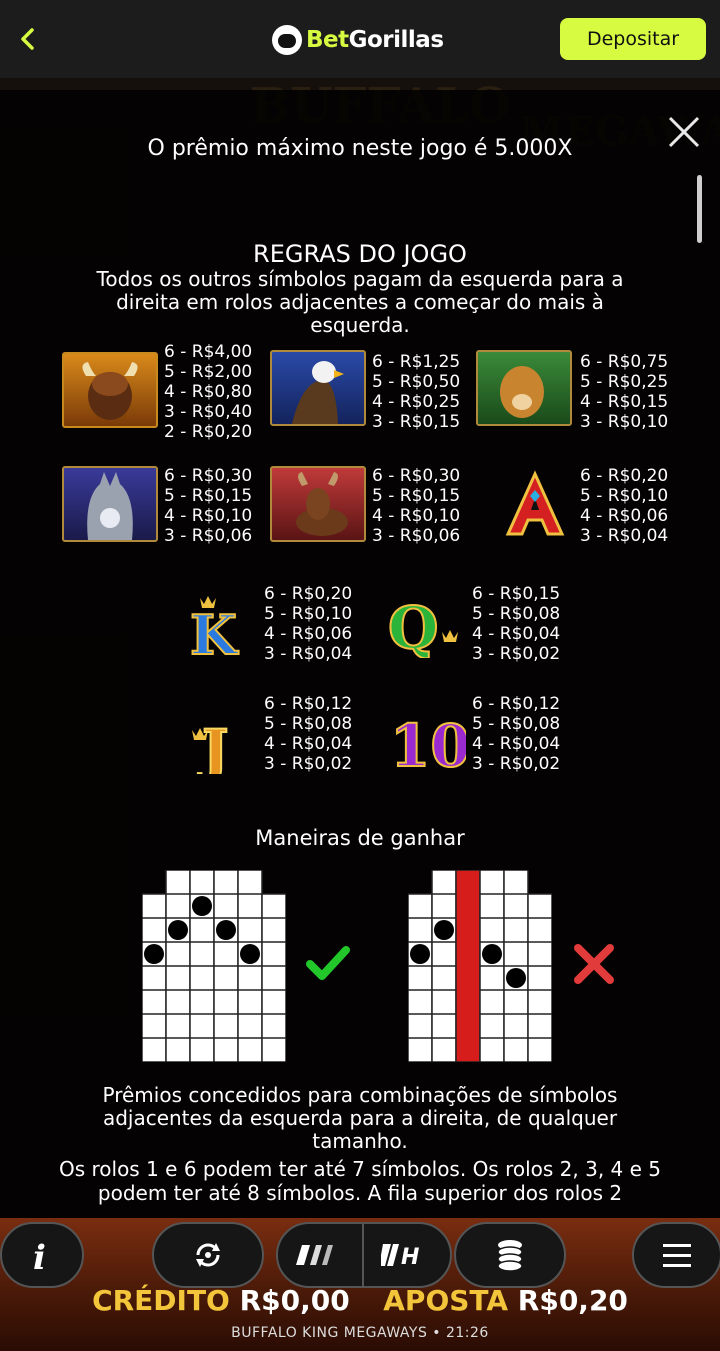 This screenshot has width=720, height=1351. I want to click on svg-text: H, so click(410, 1256).